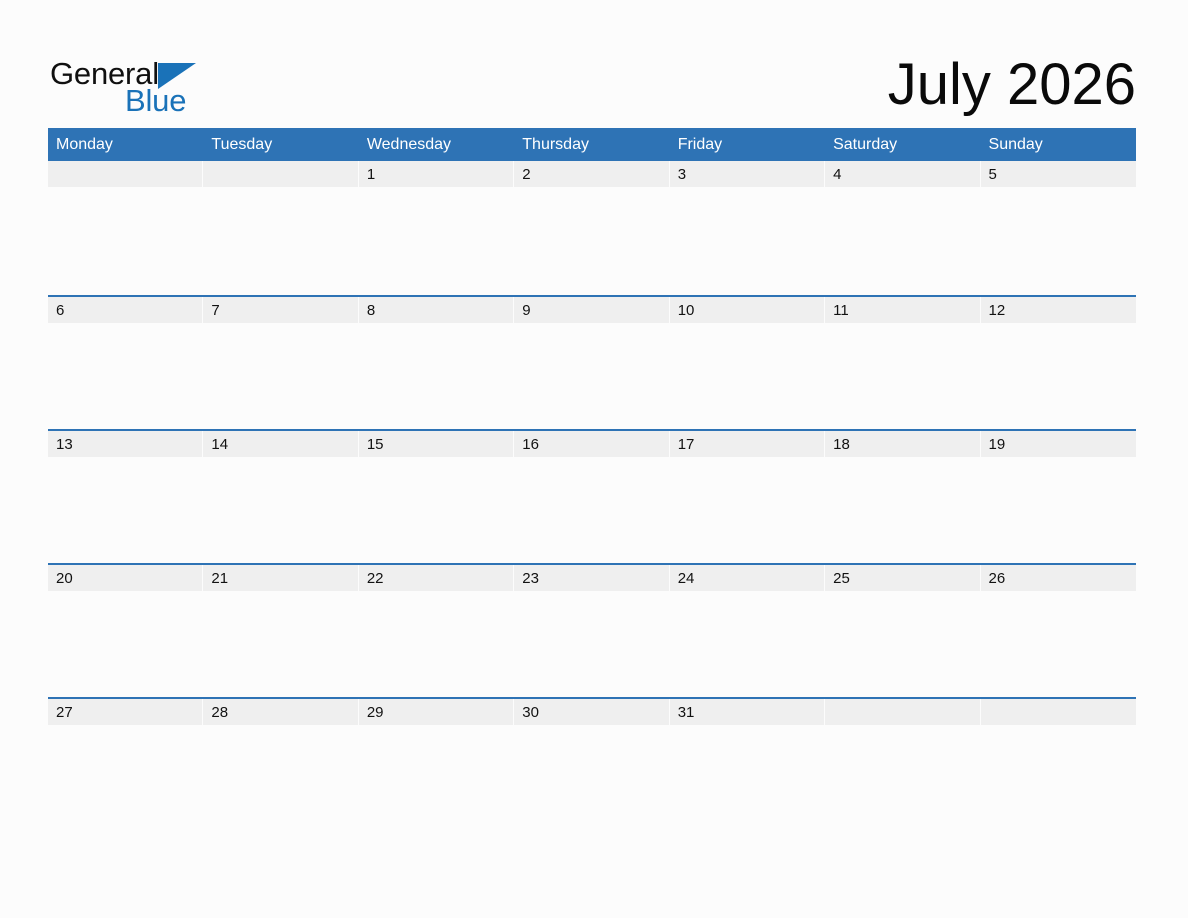 The width and height of the screenshot is (1188, 918). I want to click on day-number: 17, so click(686, 444).